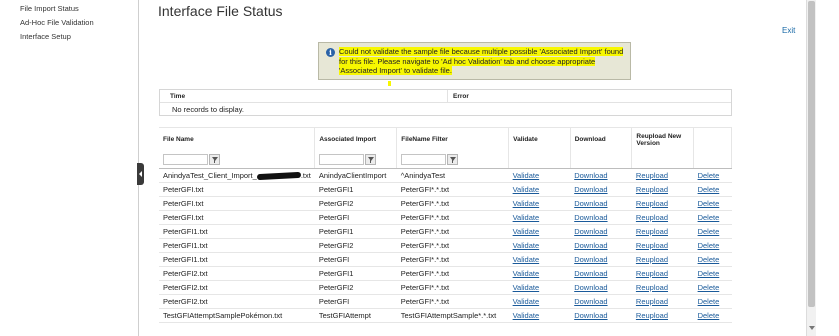 The image size is (839, 336). I want to click on cell-file-name: TestGFIAttemptSamplePokémon.txt, so click(237, 315).